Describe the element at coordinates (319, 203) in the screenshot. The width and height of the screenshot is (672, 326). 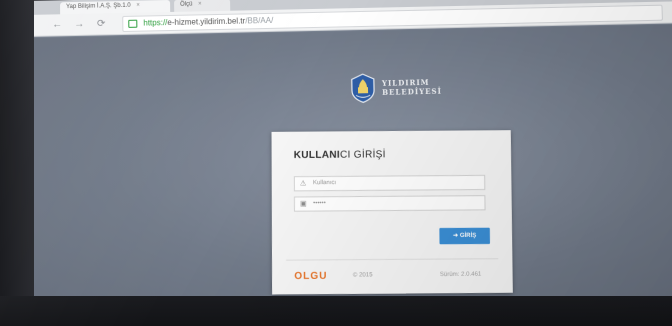
I see `password-placeholder: ••••••` at that location.